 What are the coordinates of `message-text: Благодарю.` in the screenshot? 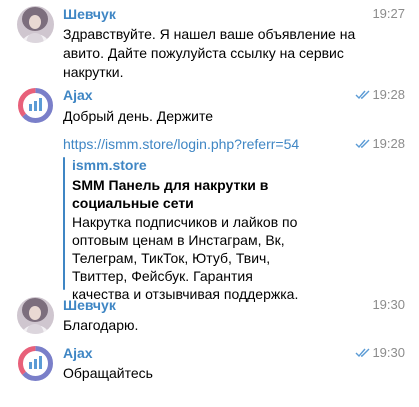 It's located at (101, 325).